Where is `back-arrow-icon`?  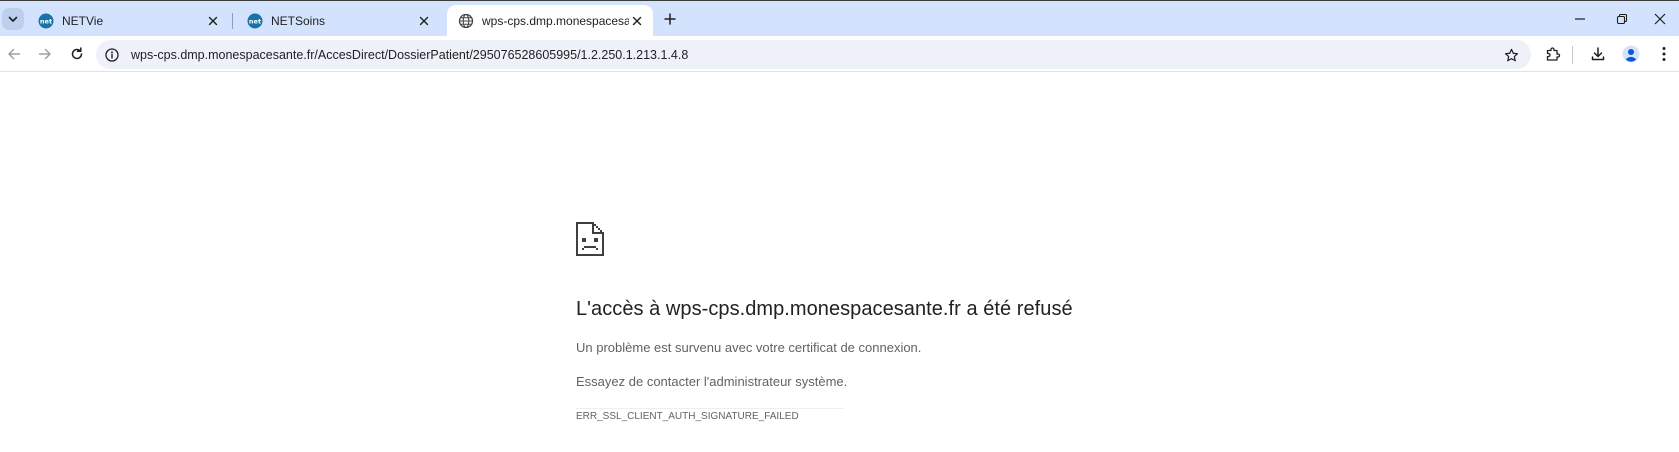
back-arrow-icon is located at coordinates (14, 54).